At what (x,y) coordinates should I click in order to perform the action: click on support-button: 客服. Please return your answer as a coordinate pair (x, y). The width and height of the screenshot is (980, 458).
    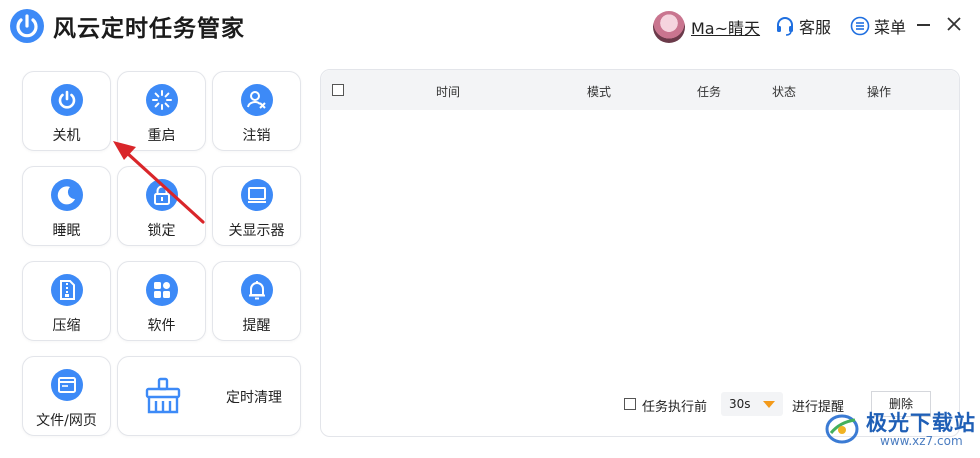
    Looking at the image, I should click on (803, 26).